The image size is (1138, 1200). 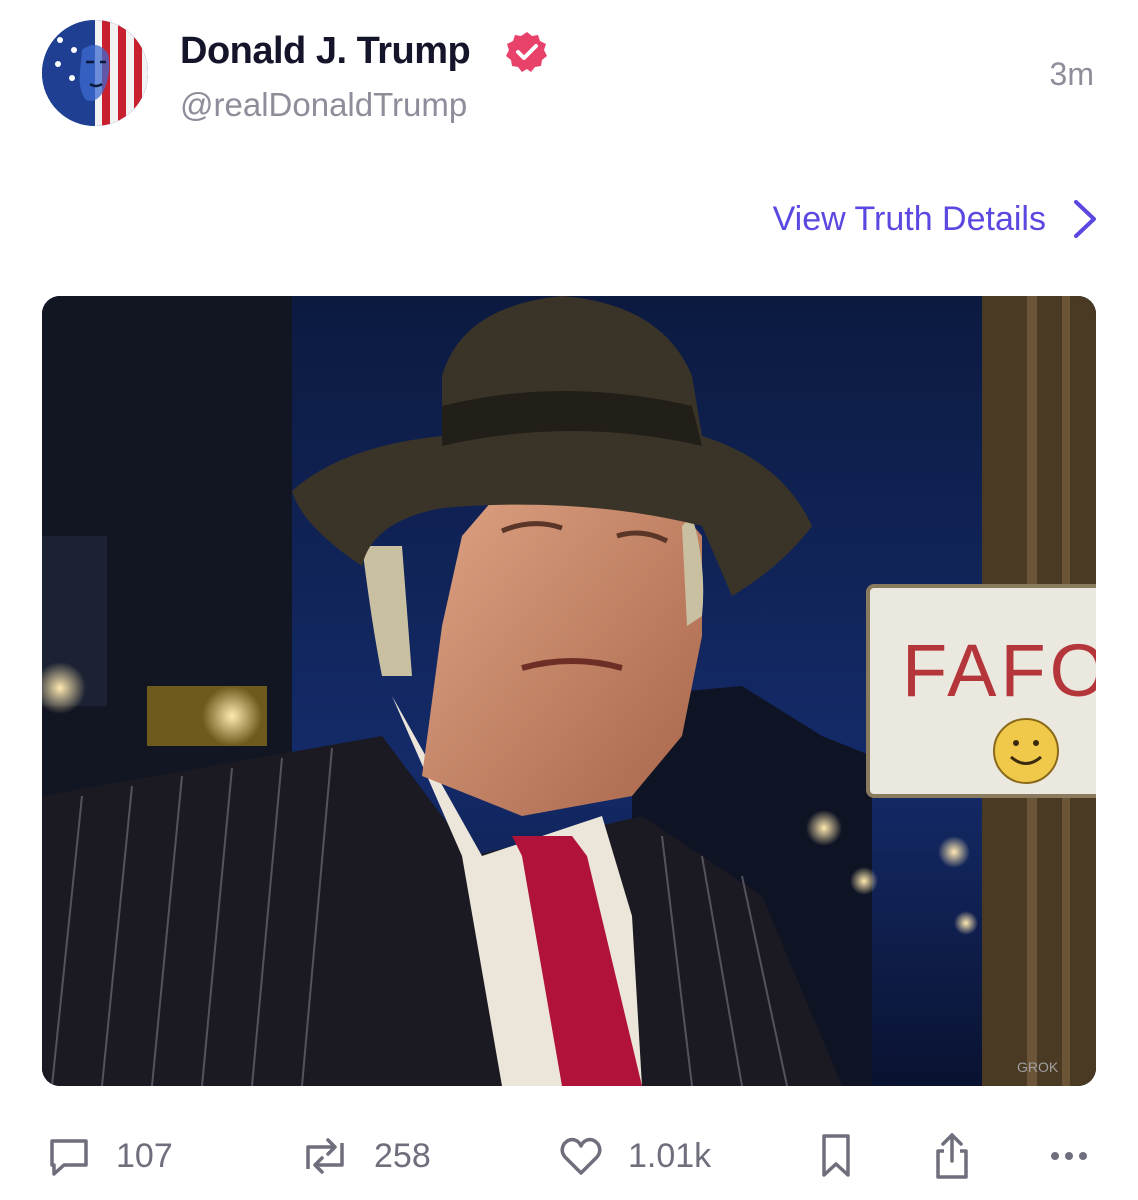 What do you see at coordinates (1085, 219) in the screenshot?
I see `chevron-right-icon` at bounding box center [1085, 219].